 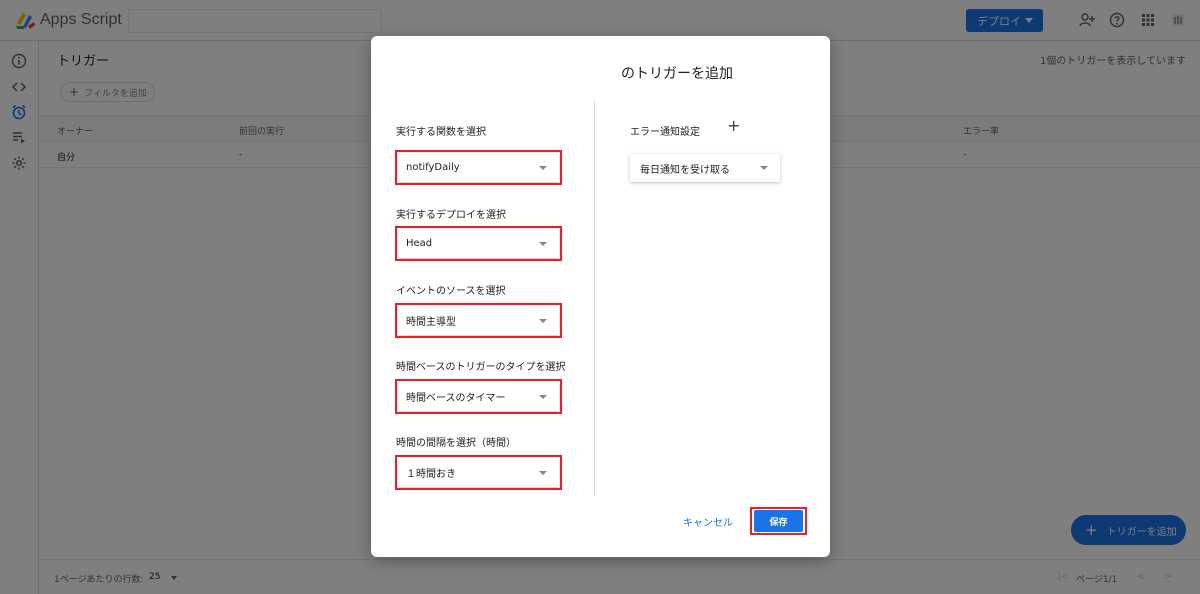 What do you see at coordinates (708, 521) in the screenshot?
I see `cancel-button: キャンセル` at bounding box center [708, 521].